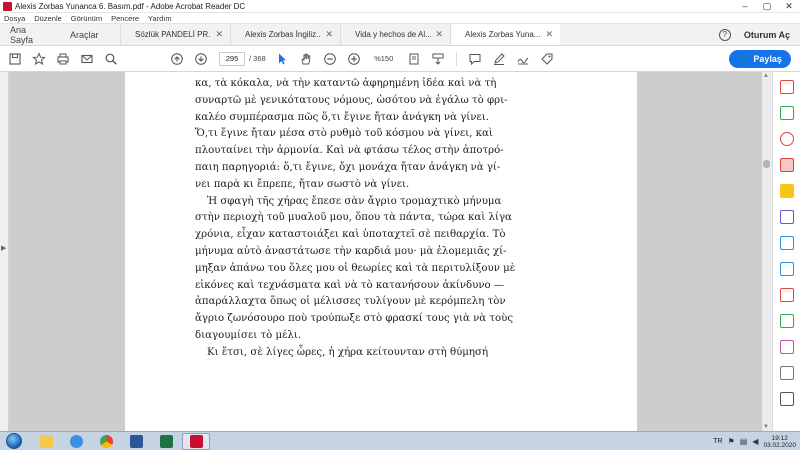 This screenshot has width=800, height=450. Describe the element at coordinates (779, 445) in the screenshot. I see `clock-date: 03.02.2020` at that location.